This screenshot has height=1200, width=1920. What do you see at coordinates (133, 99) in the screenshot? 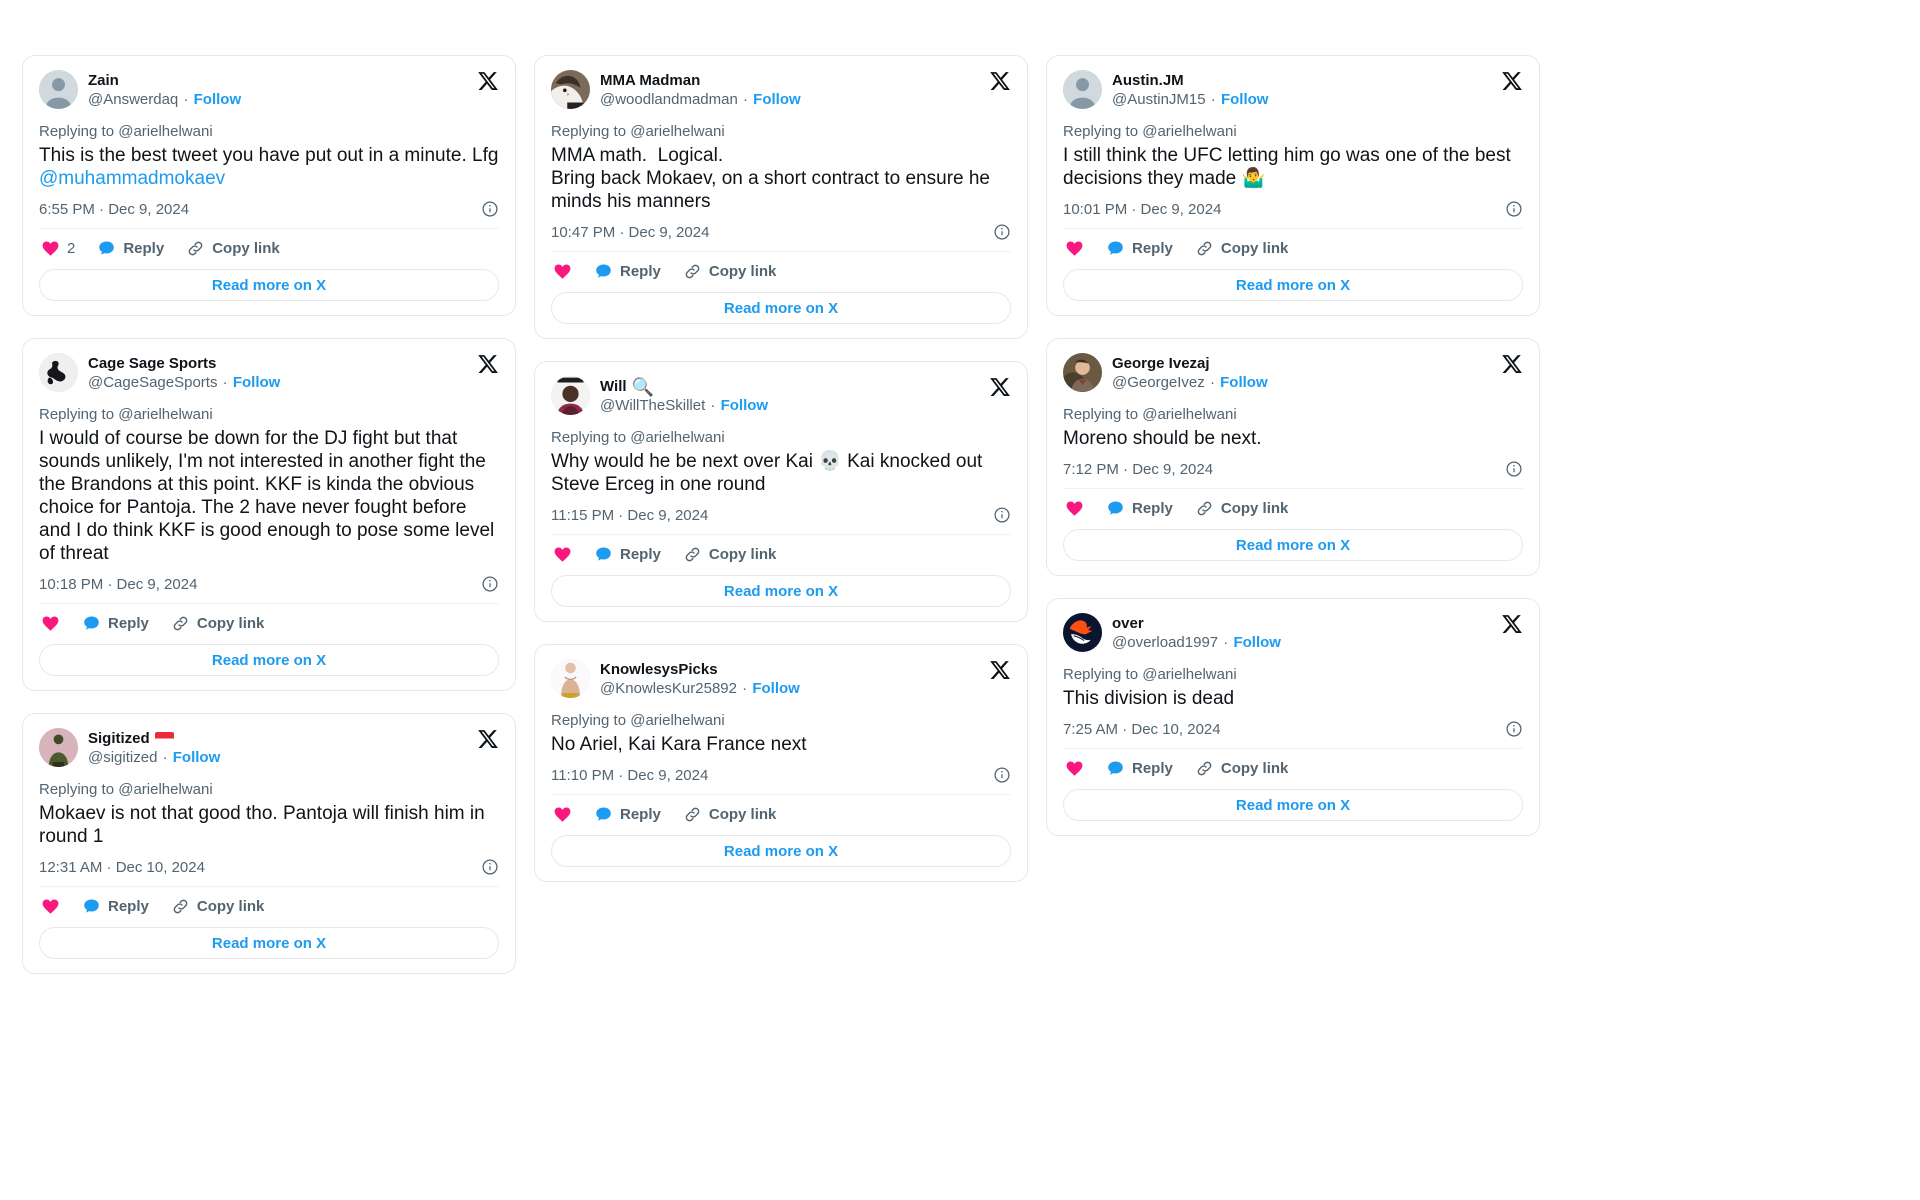
I see `author-handle: @Answerdaq` at bounding box center [133, 99].